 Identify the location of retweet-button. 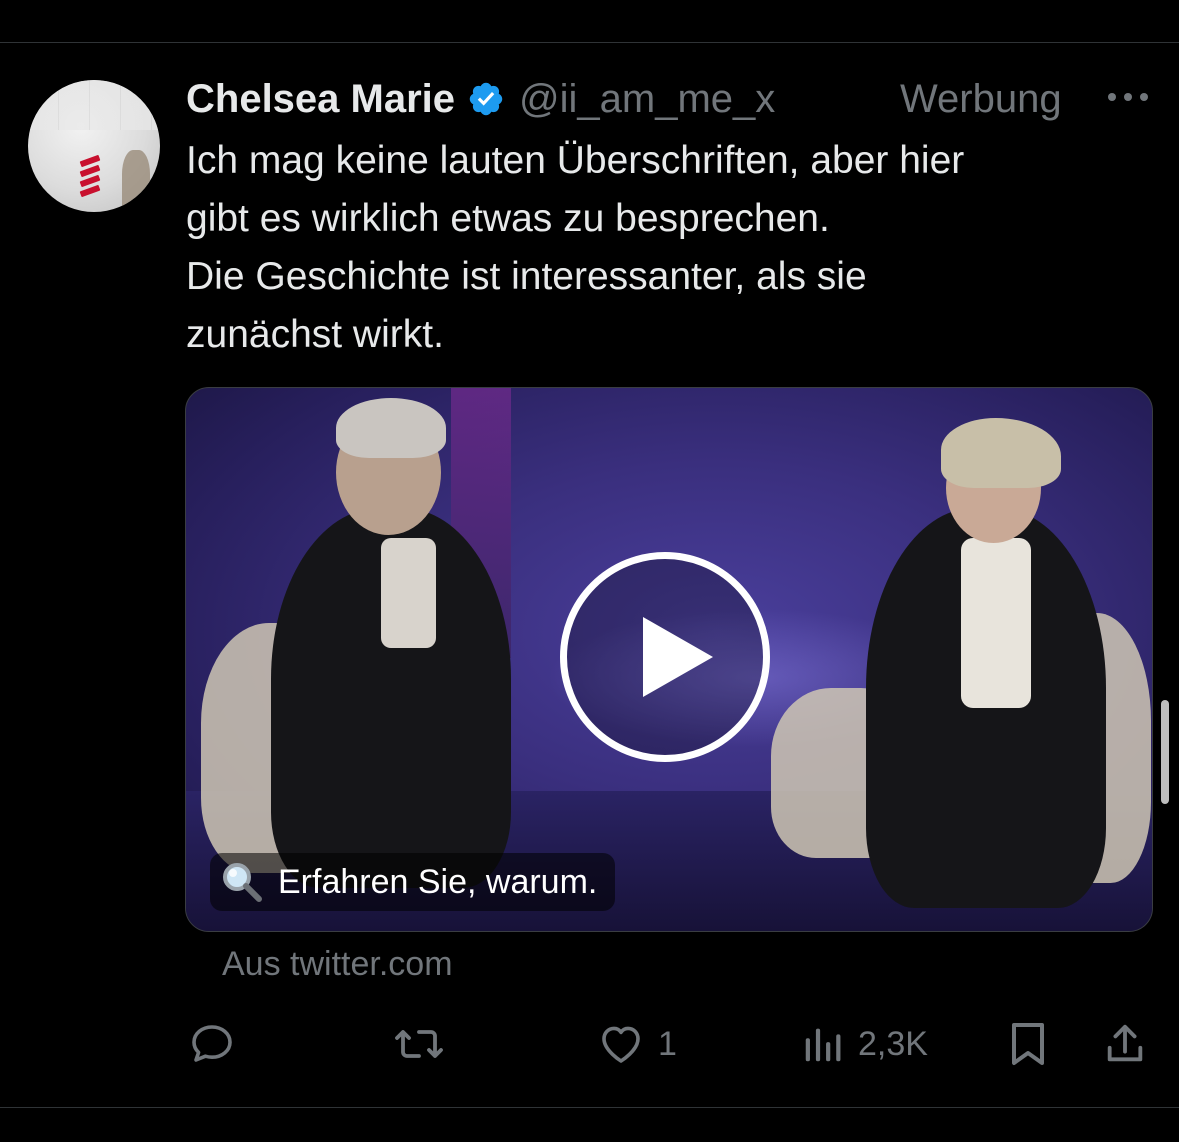
(419, 1044).